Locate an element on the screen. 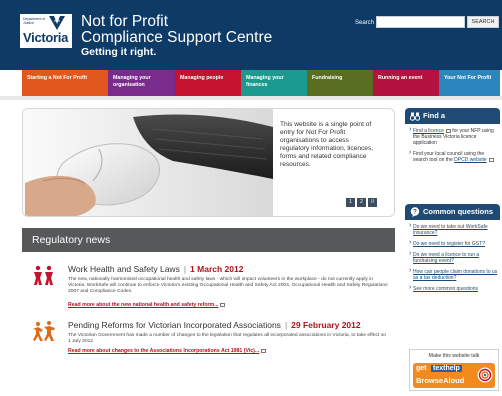  nav-item-starting-a-not-for-profit: Starting a Not For Profit is located at coordinates (65, 83).